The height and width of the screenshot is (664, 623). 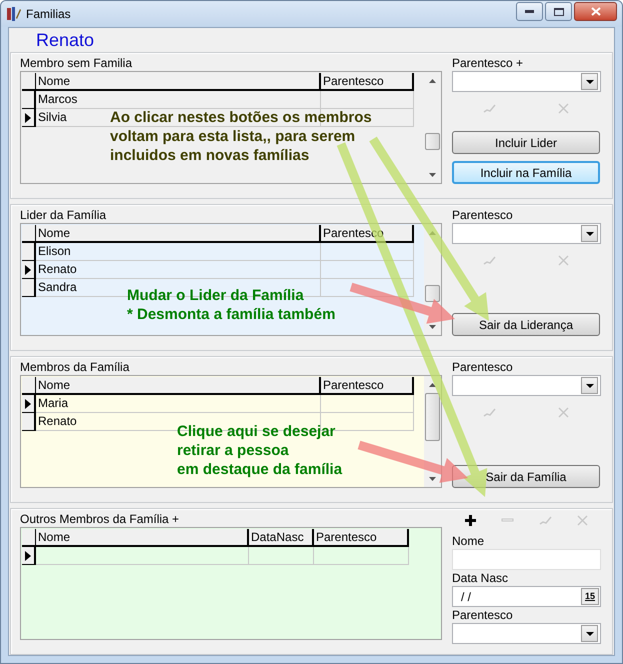 What do you see at coordinates (54, 251) in the screenshot?
I see `table-cell: Elison` at bounding box center [54, 251].